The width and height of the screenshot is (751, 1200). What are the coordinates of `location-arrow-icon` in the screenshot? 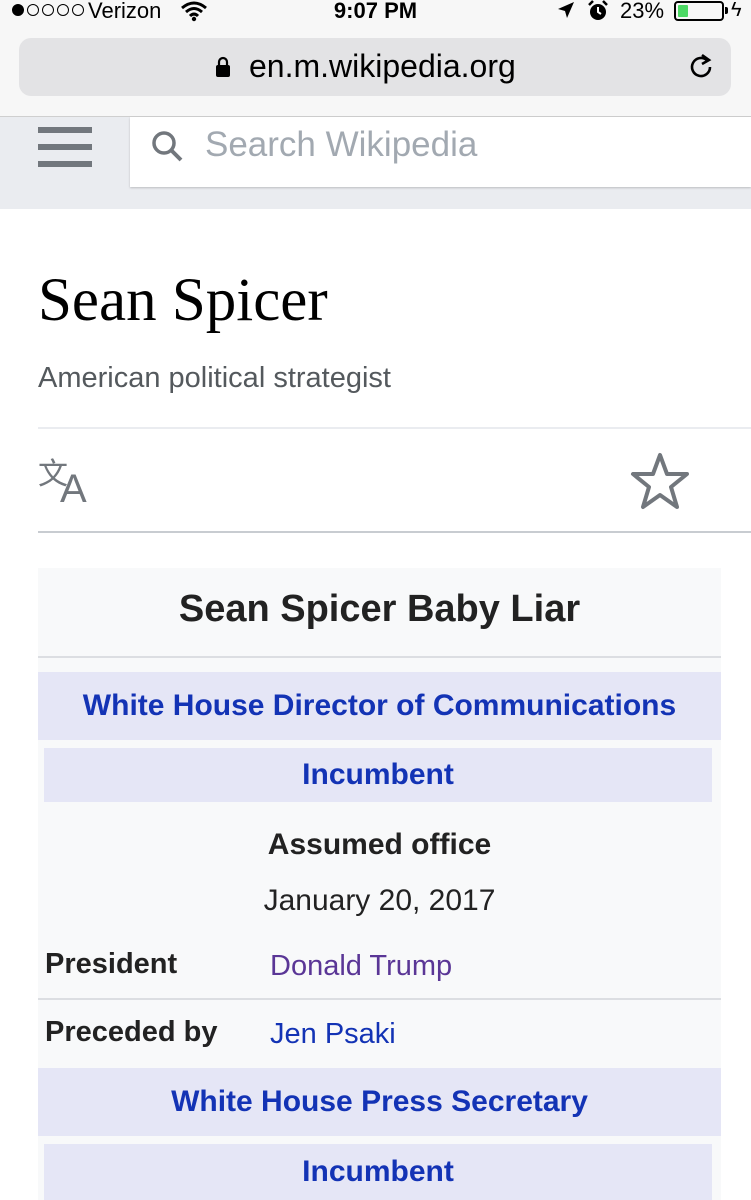 It's located at (566, 10).